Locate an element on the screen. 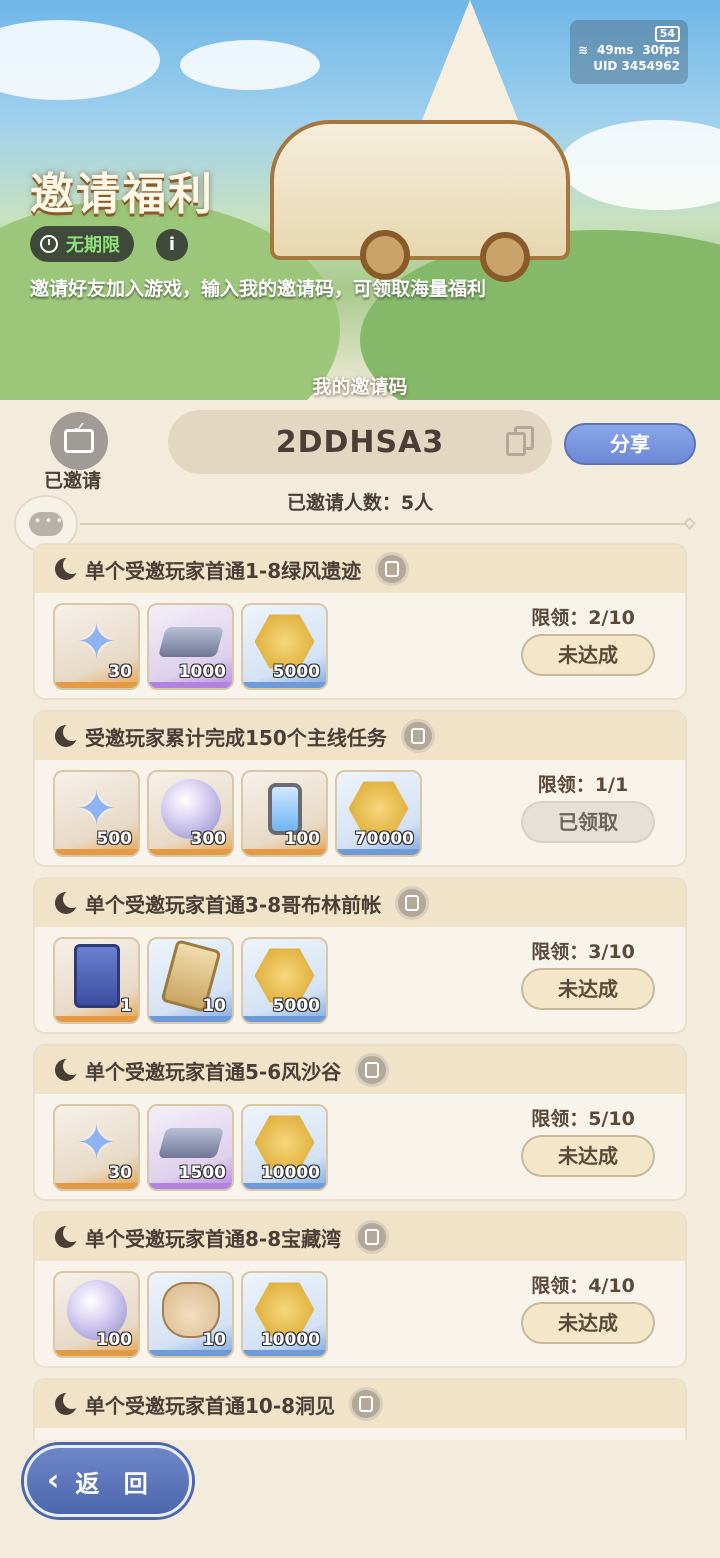 This screenshot has height=1558, width=720. reward-items: 1 10 5000 is located at coordinates (190, 980).